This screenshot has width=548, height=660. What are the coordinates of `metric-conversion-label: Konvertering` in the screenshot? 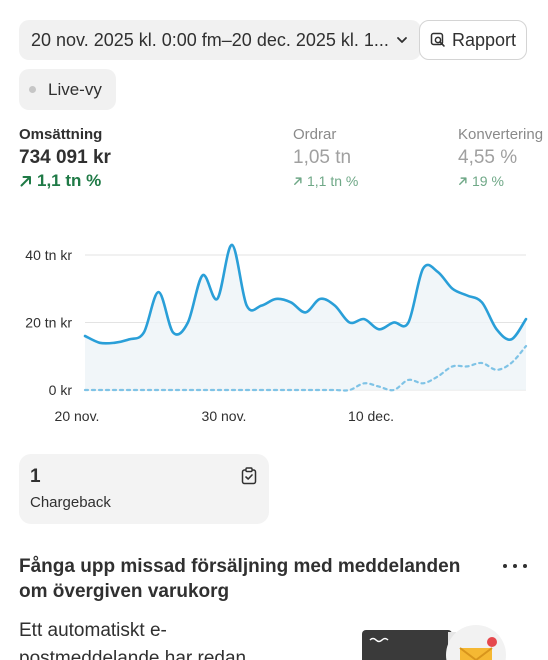 It's located at (501, 134).